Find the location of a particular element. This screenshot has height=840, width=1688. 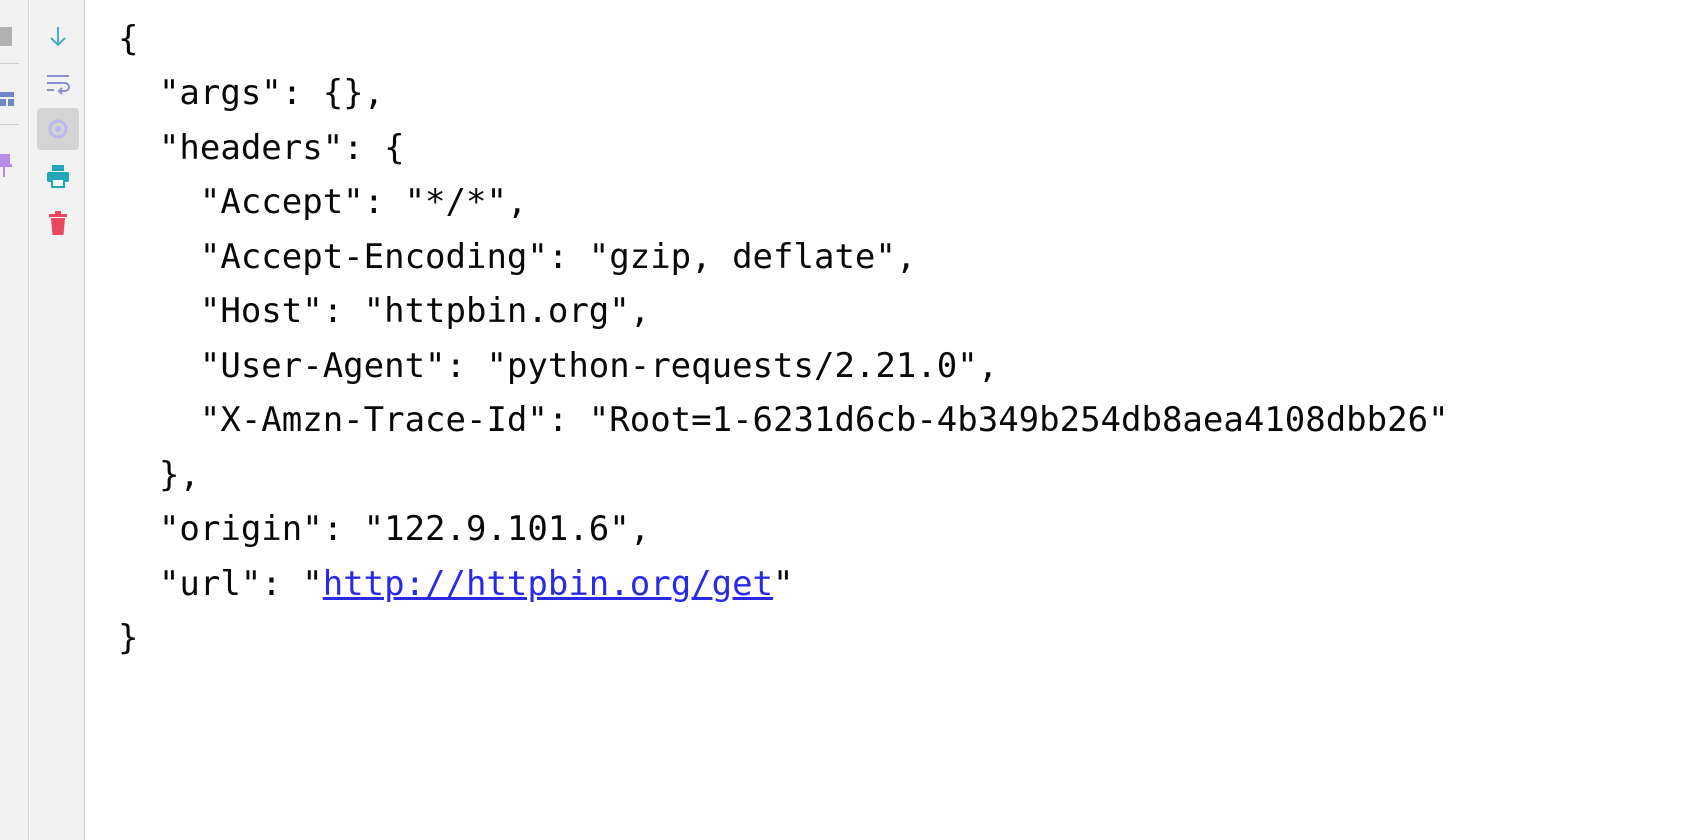

console-line: "Accept-Encoding": "gzip, deflate", is located at coordinates (517, 257).